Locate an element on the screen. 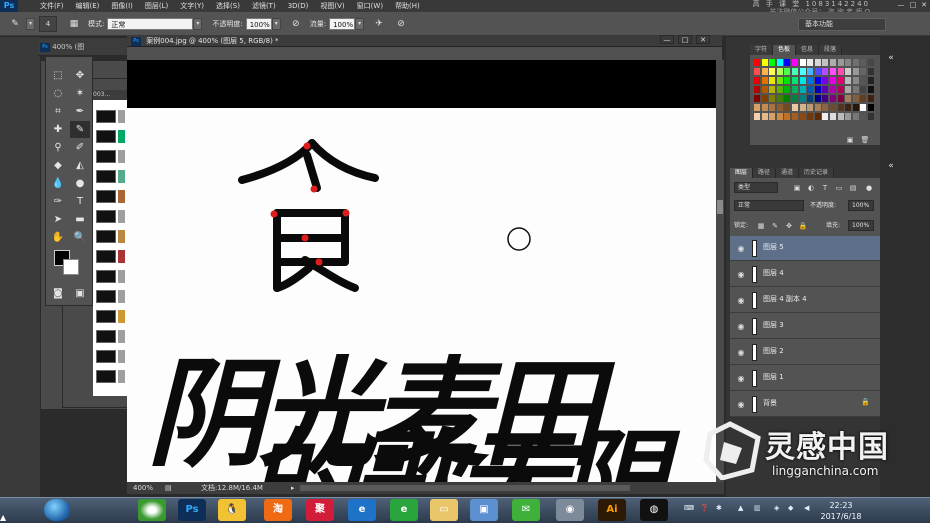 The height and width of the screenshot is (523, 930). layer-name: 图层 3 is located at coordinates (773, 325).